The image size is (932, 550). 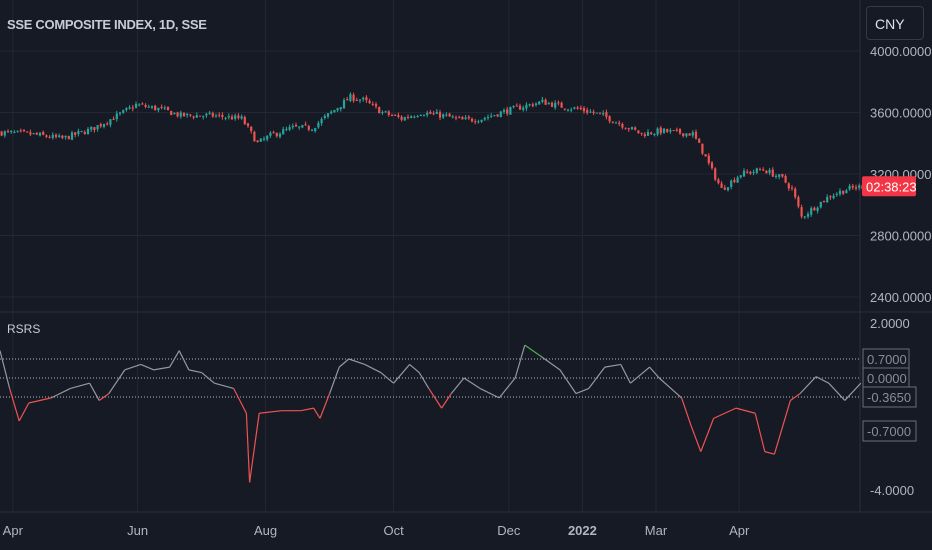 What do you see at coordinates (895, 23) in the screenshot?
I see `currency-button: CNY` at bounding box center [895, 23].